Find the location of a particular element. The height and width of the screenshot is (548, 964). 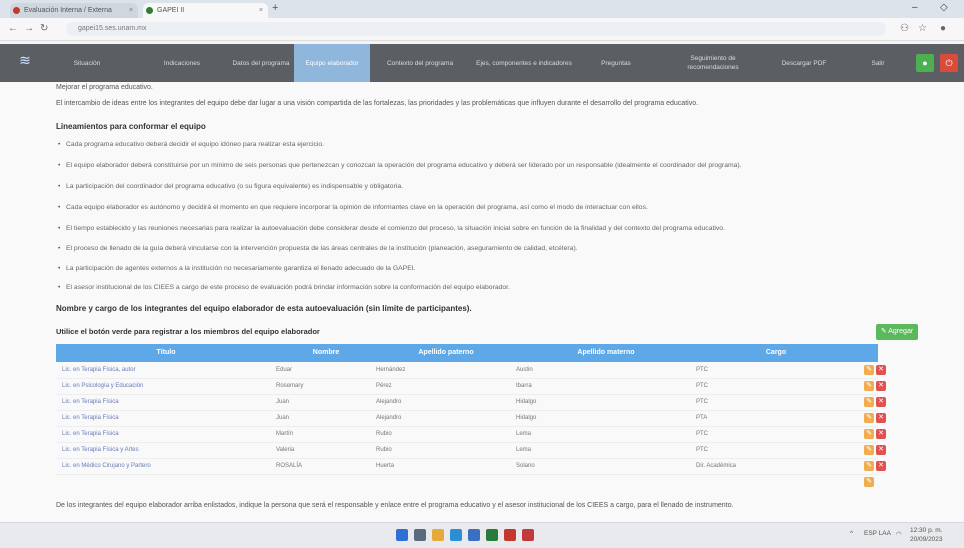

user-status-icon: ● is located at coordinates (925, 63).